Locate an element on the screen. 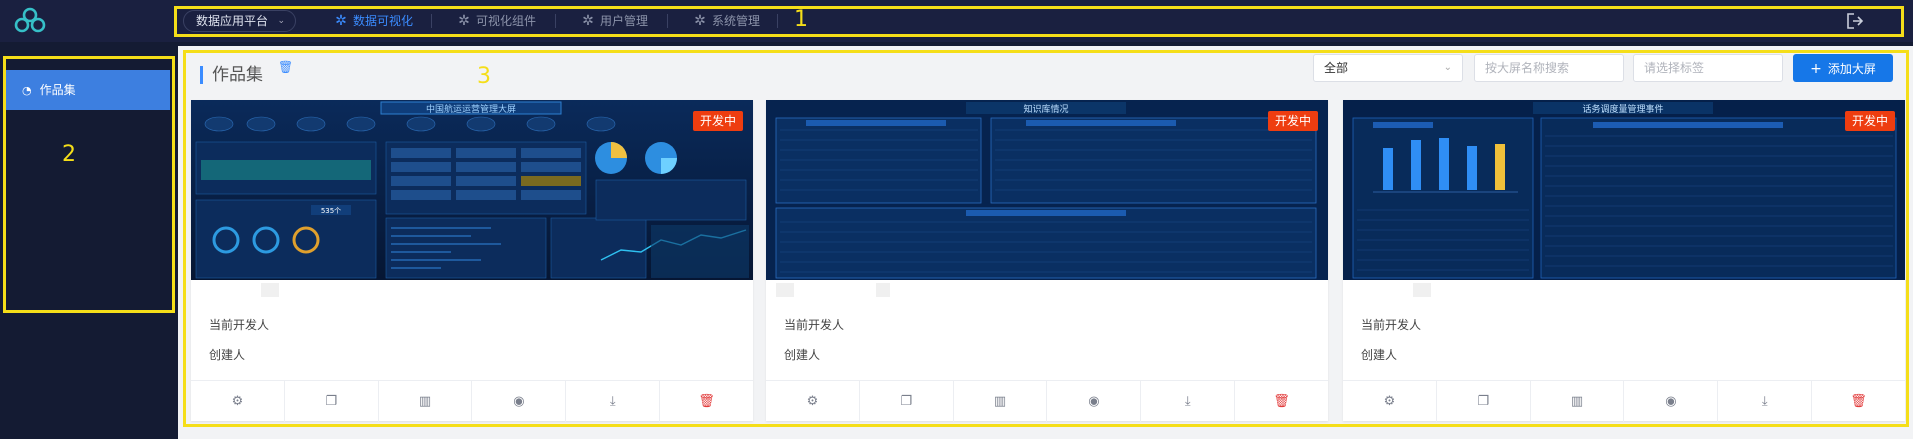  annotation-label-2: 2 is located at coordinates (69, 154).